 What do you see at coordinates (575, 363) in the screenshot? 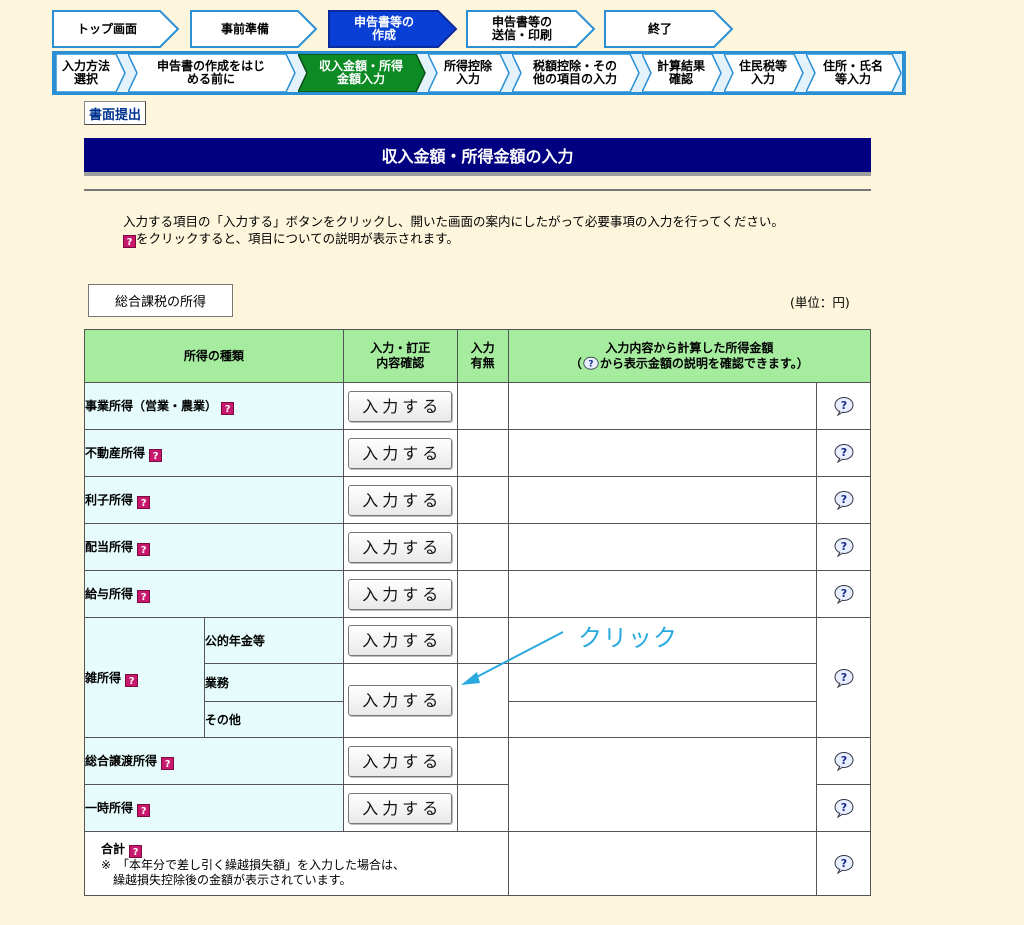
I see `header-amount-prefix: （` at bounding box center [575, 363].